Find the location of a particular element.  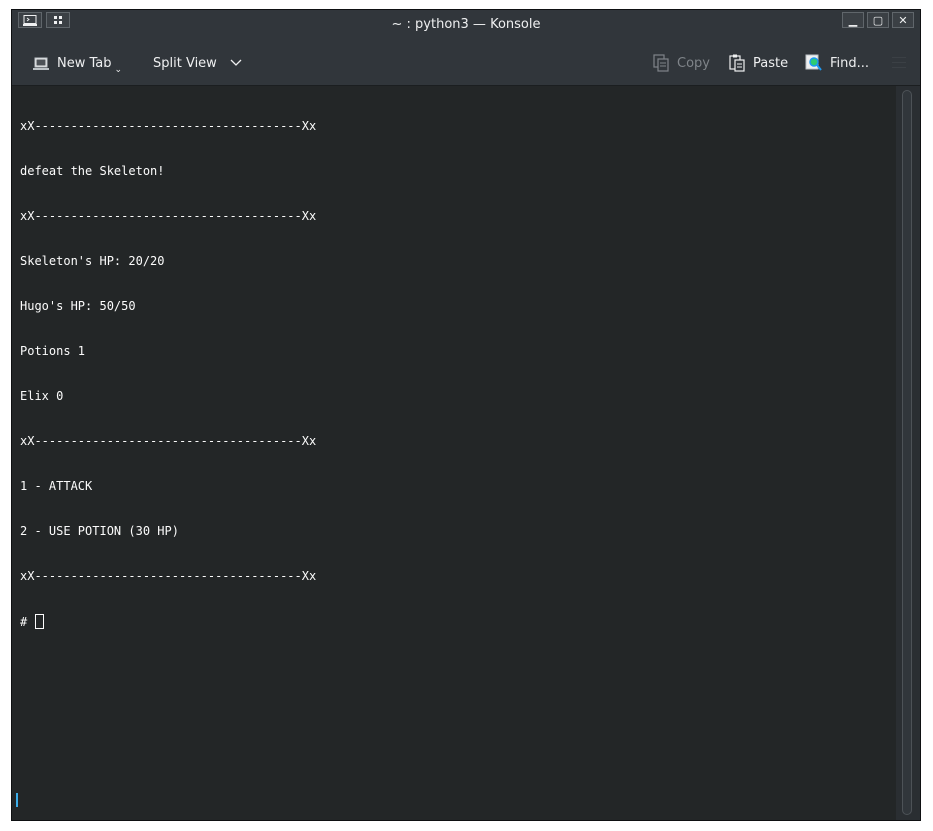

maximize-button: ▢ is located at coordinates (878, 20).